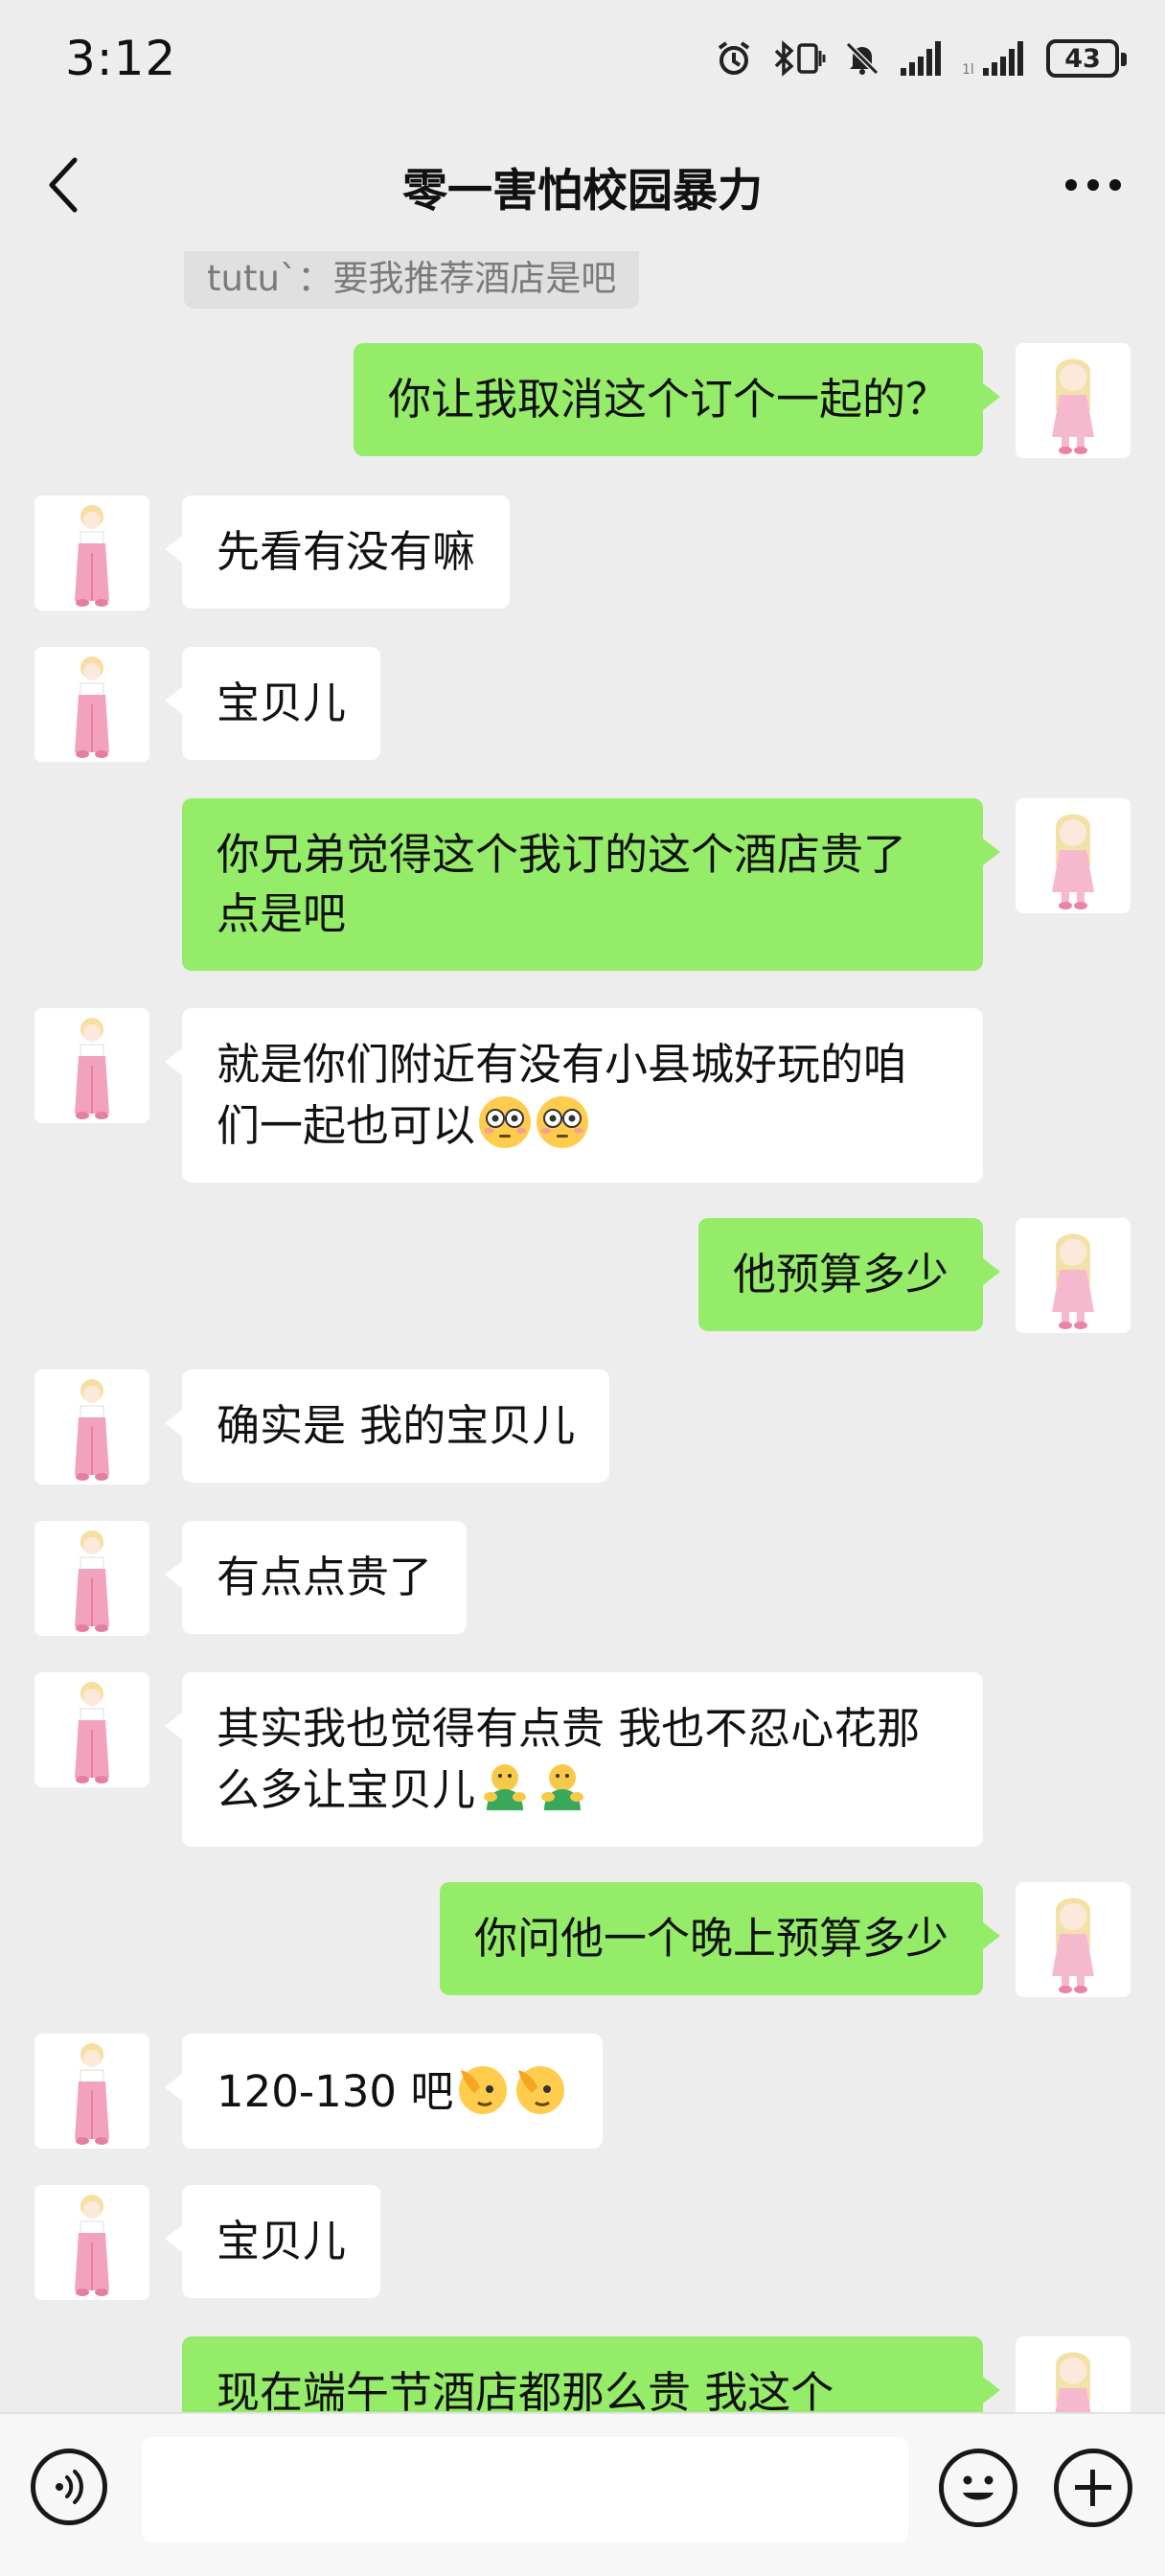 The width and height of the screenshot is (1165, 2576). I want to click on message-text: 他预算多少, so click(840, 1274).